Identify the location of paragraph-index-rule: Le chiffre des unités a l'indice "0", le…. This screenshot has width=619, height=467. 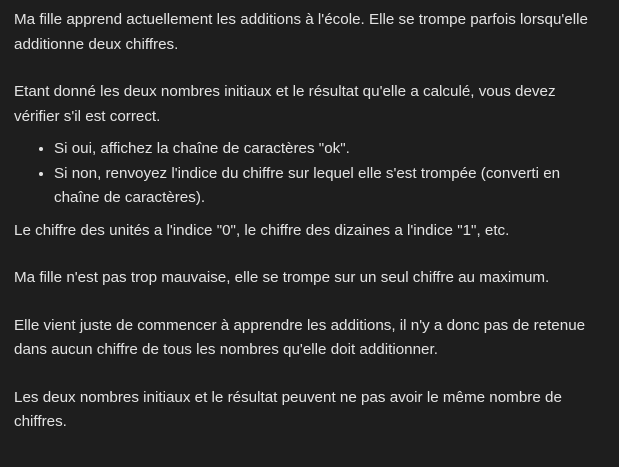
(262, 230).